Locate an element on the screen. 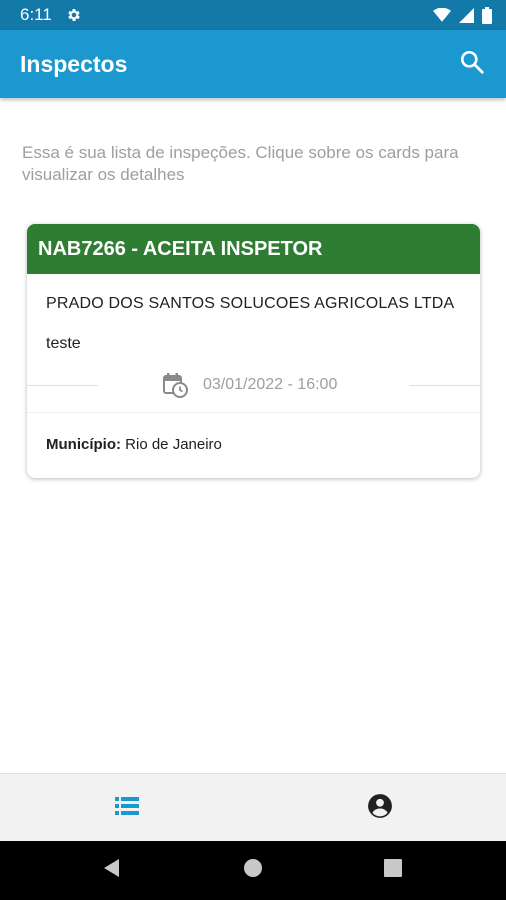 The image size is (506, 900). home-button is located at coordinates (253, 870).